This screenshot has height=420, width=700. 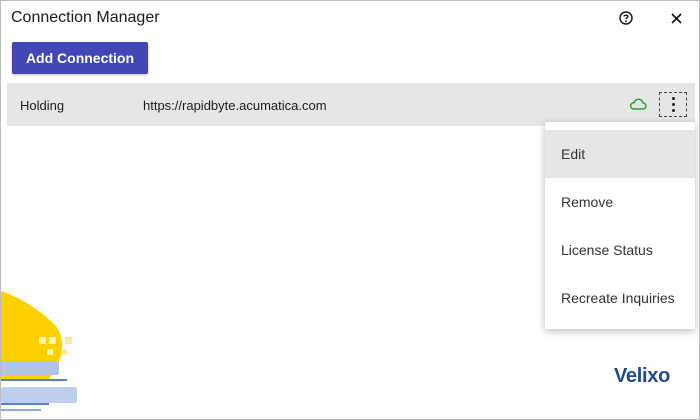 I want to click on question-circle-icon, so click(x=626, y=18).